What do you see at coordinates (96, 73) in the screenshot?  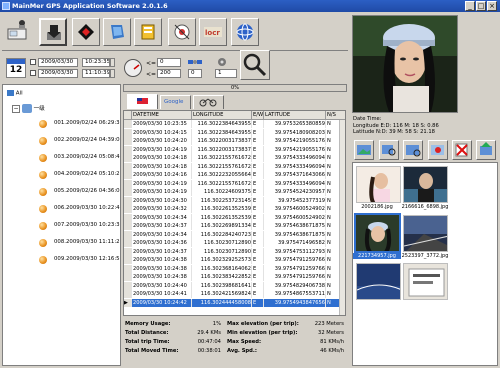 I see `end-time-field: 11:10:39` at bounding box center [96, 73].